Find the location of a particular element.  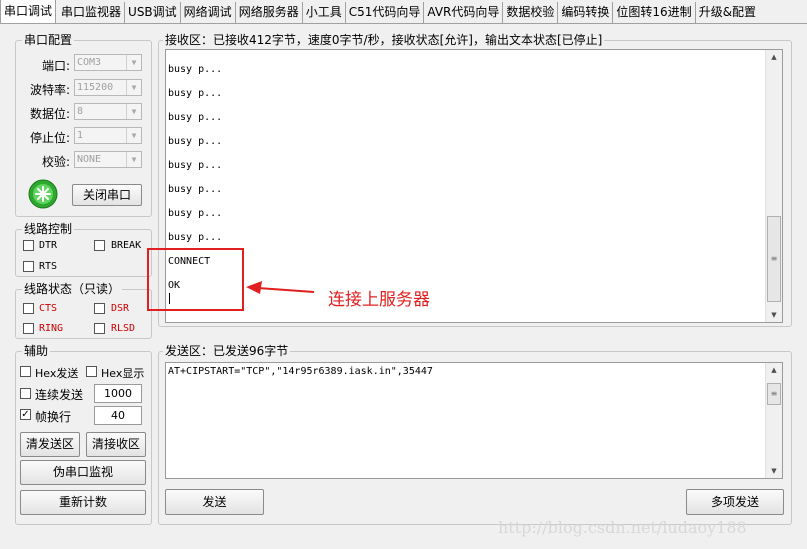

parity-label: 校验: is located at coordinates (55, 162).